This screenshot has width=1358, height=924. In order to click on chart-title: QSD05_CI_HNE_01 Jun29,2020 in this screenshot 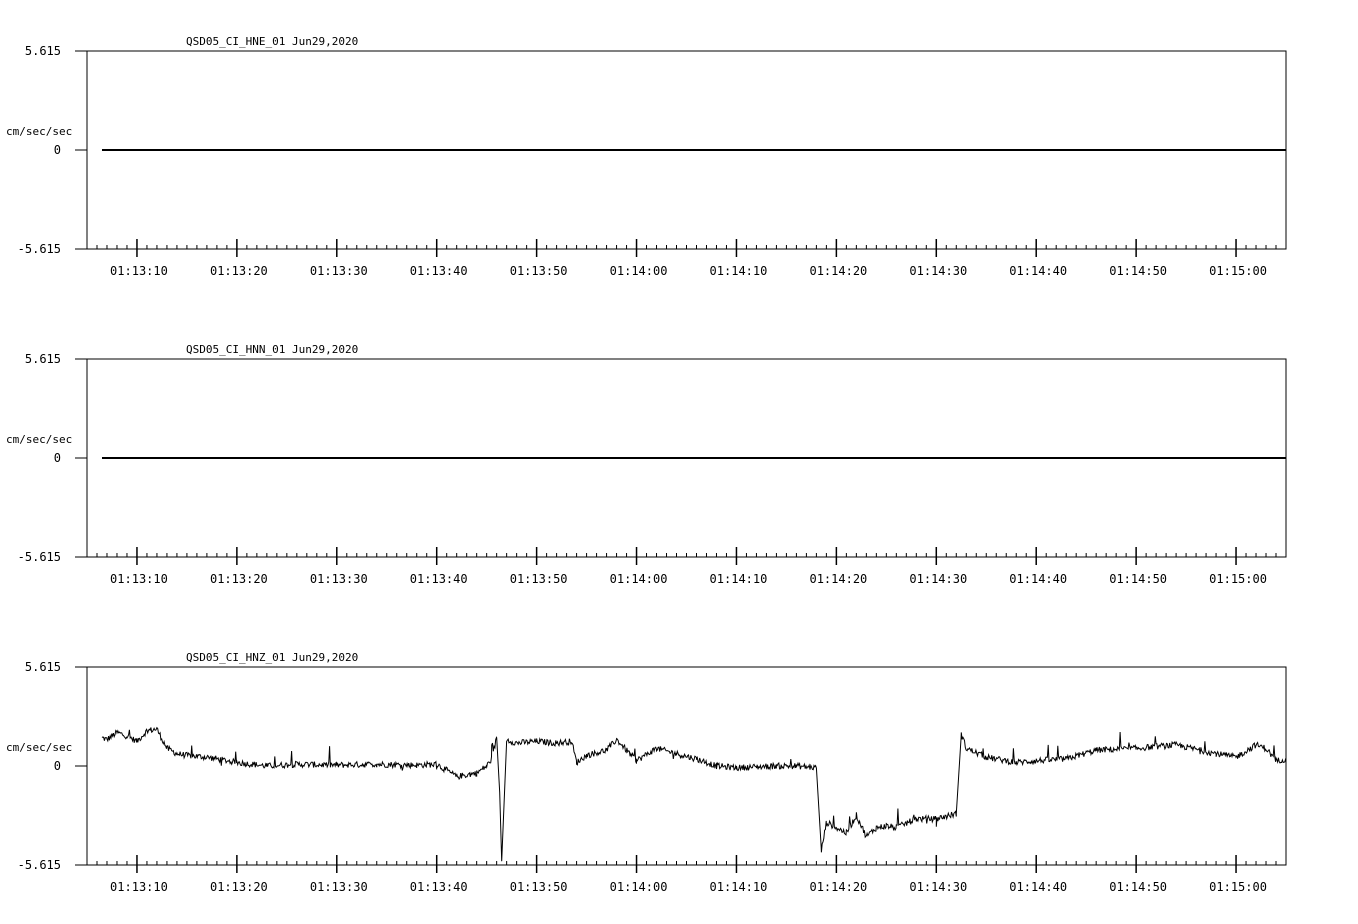, I will do `click(272, 41)`.